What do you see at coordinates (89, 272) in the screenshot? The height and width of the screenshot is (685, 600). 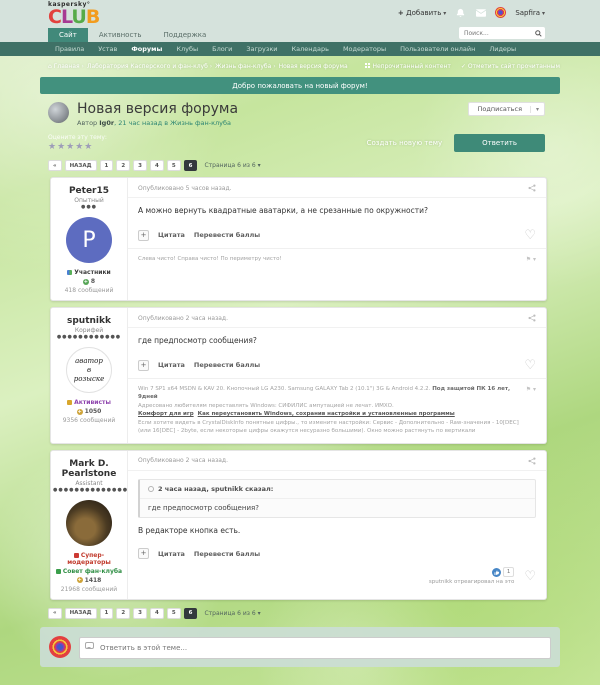 I see `member-group: Участники` at bounding box center [89, 272].